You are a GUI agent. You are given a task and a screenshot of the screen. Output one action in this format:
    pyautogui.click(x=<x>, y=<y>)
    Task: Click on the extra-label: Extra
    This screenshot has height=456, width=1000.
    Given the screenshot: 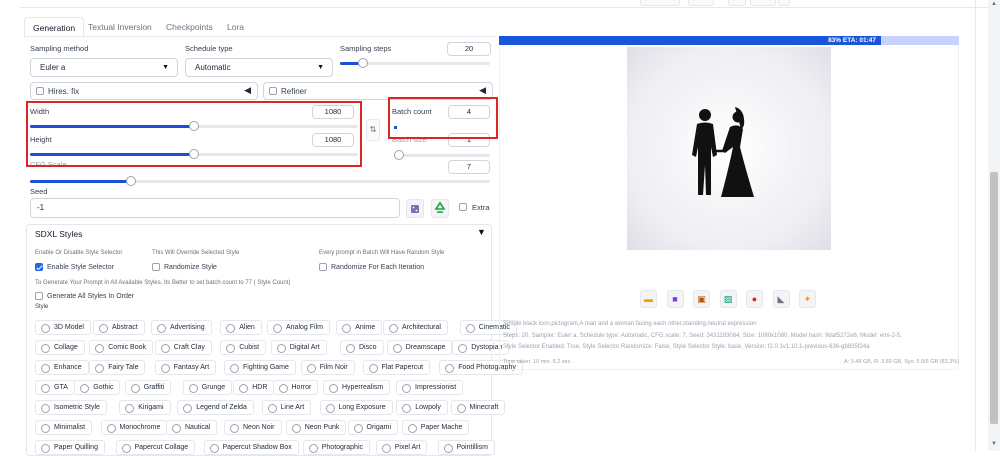 What is the action you would take?
    pyautogui.click(x=481, y=207)
    